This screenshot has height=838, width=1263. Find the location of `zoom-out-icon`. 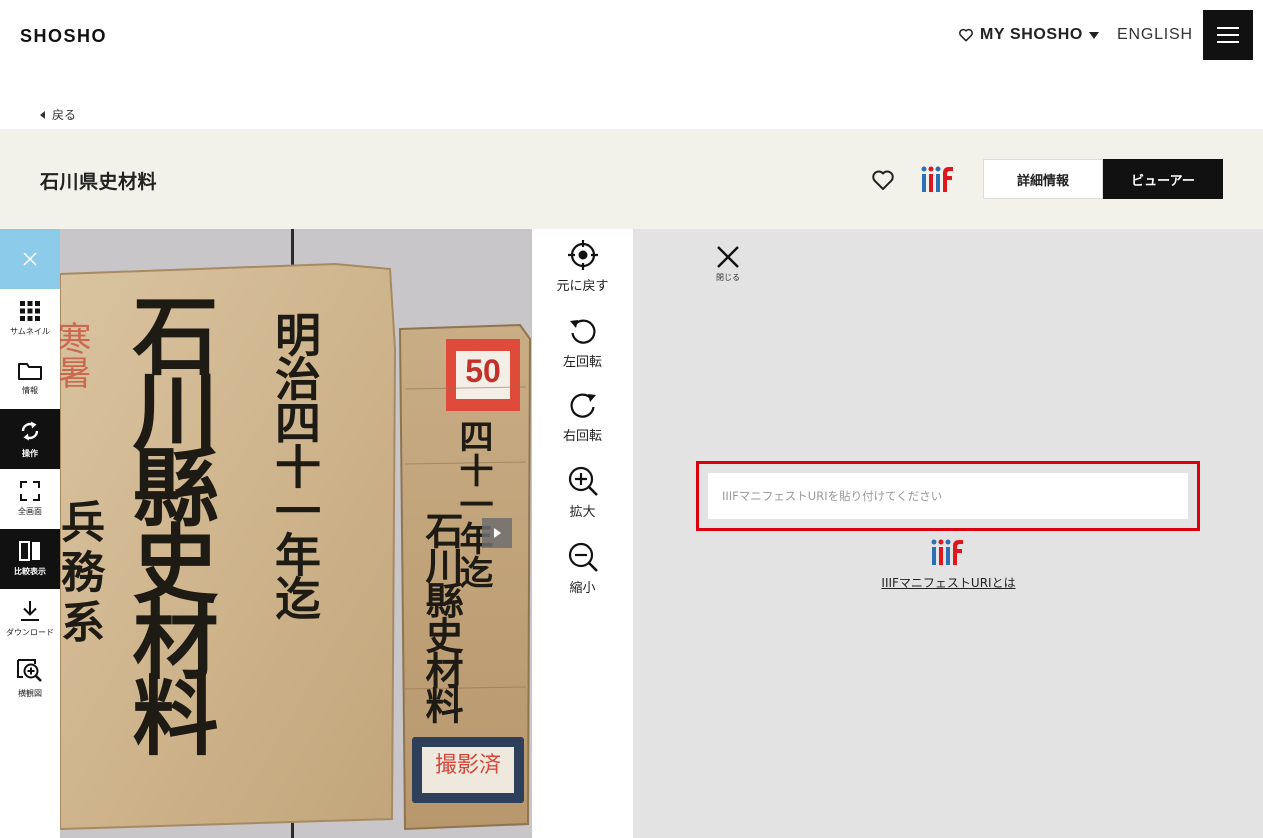

zoom-out-icon is located at coordinates (583, 557).